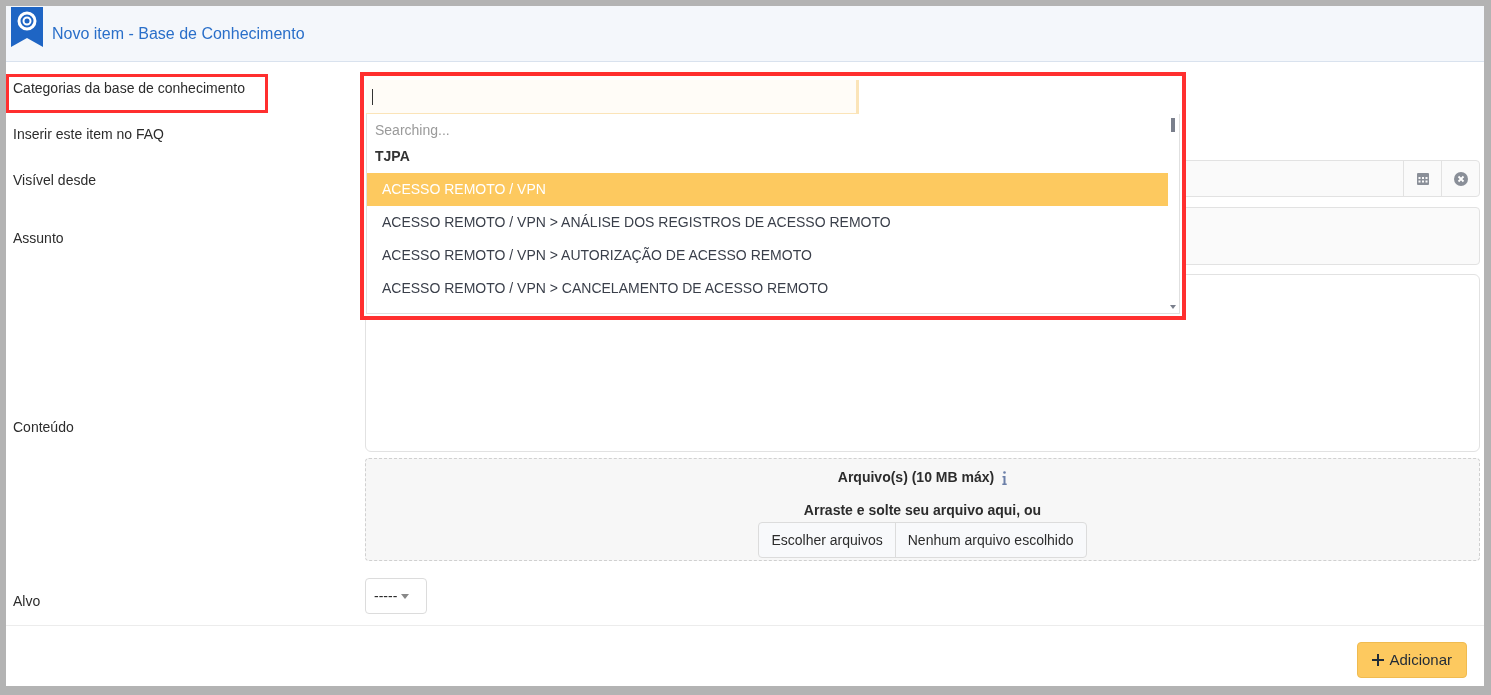 The height and width of the screenshot is (695, 1491). I want to click on field-label: Inserir este item no FAQ, so click(88, 134).